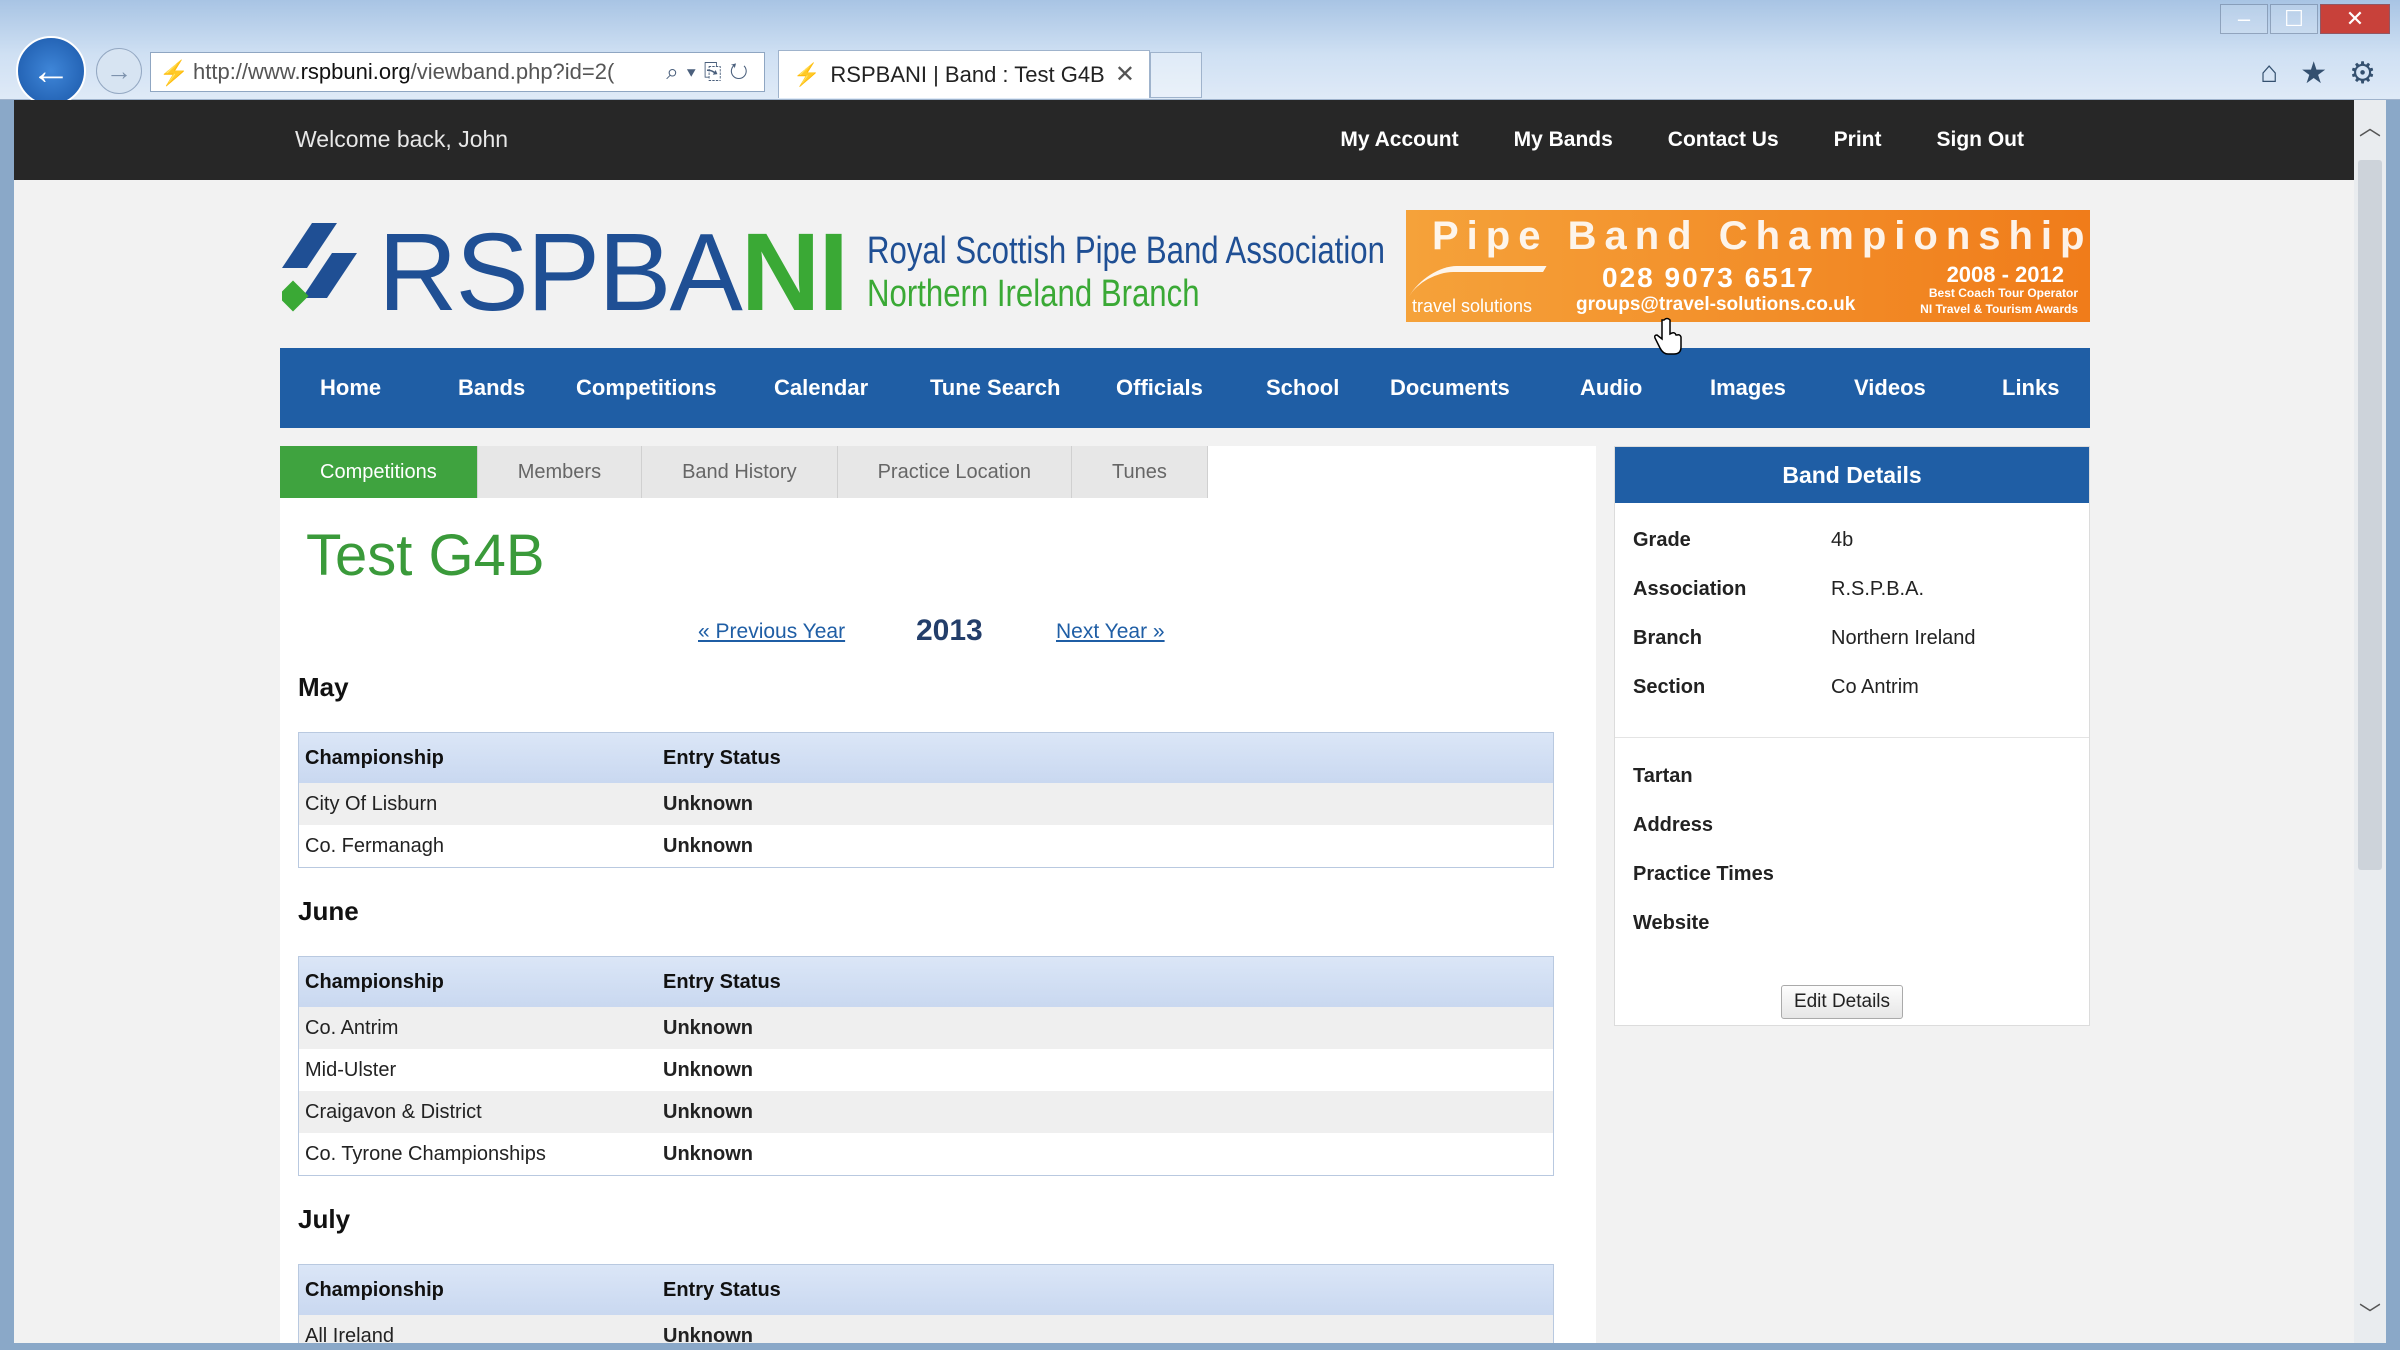 The height and width of the screenshot is (1350, 2400). What do you see at coordinates (174, 73) in the screenshot?
I see `site-favicon-icon: ⚡` at bounding box center [174, 73].